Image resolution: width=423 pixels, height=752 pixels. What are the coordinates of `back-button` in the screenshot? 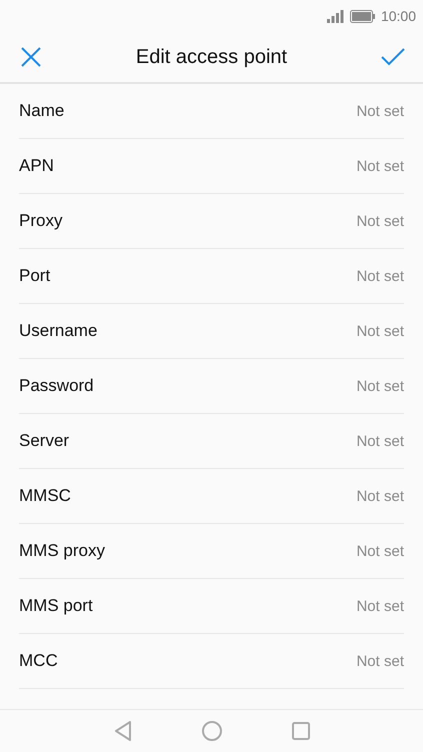 It's located at (123, 731).